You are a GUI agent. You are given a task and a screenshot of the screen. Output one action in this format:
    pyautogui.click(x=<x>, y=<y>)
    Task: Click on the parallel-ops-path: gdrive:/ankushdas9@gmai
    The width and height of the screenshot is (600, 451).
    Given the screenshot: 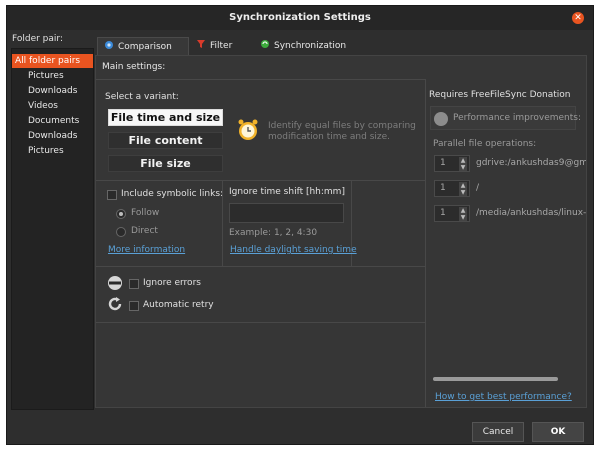 What is the action you would take?
    pyautogui.click(x=531, y=163)
    